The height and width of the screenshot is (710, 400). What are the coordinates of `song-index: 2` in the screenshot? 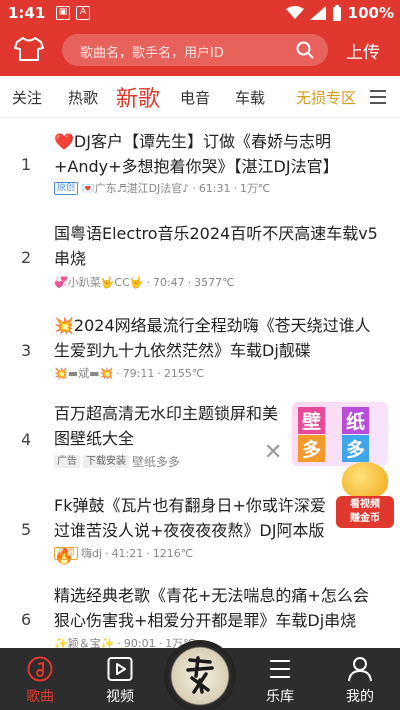 It's located at (26, 257).